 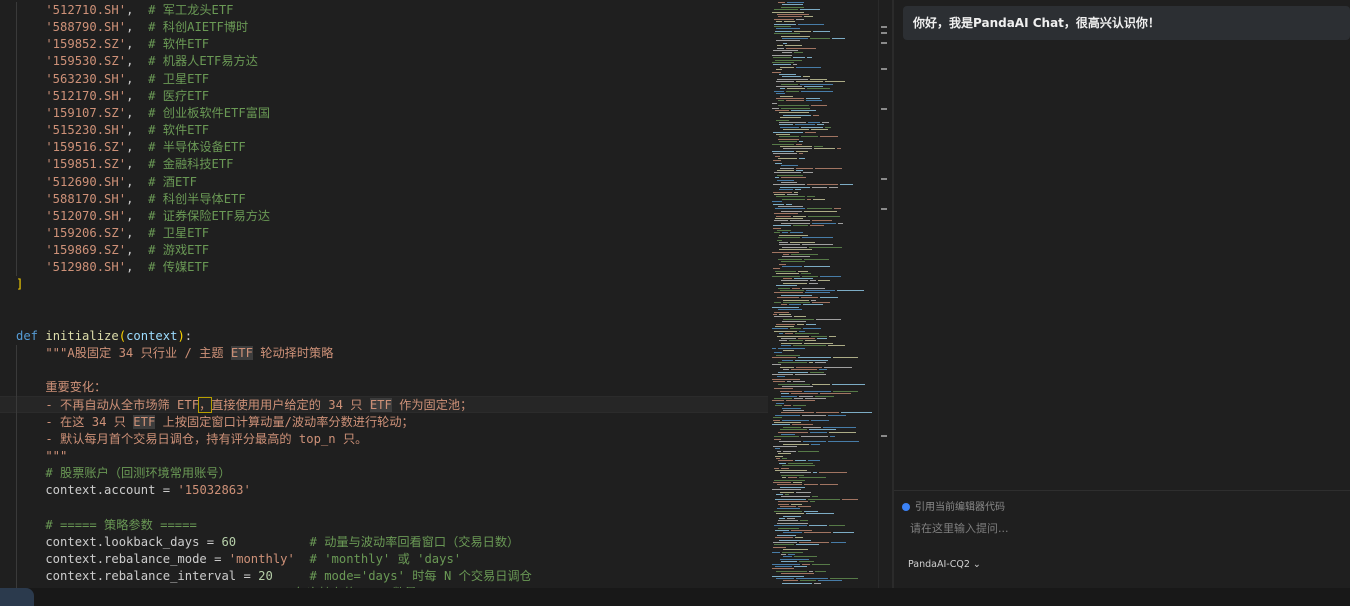 What do you see at coordinates (384, 199) in the screenshot?
I see `code-line: '588170.SH', # 科创半导体ETF` at bounding box center [384, 199].